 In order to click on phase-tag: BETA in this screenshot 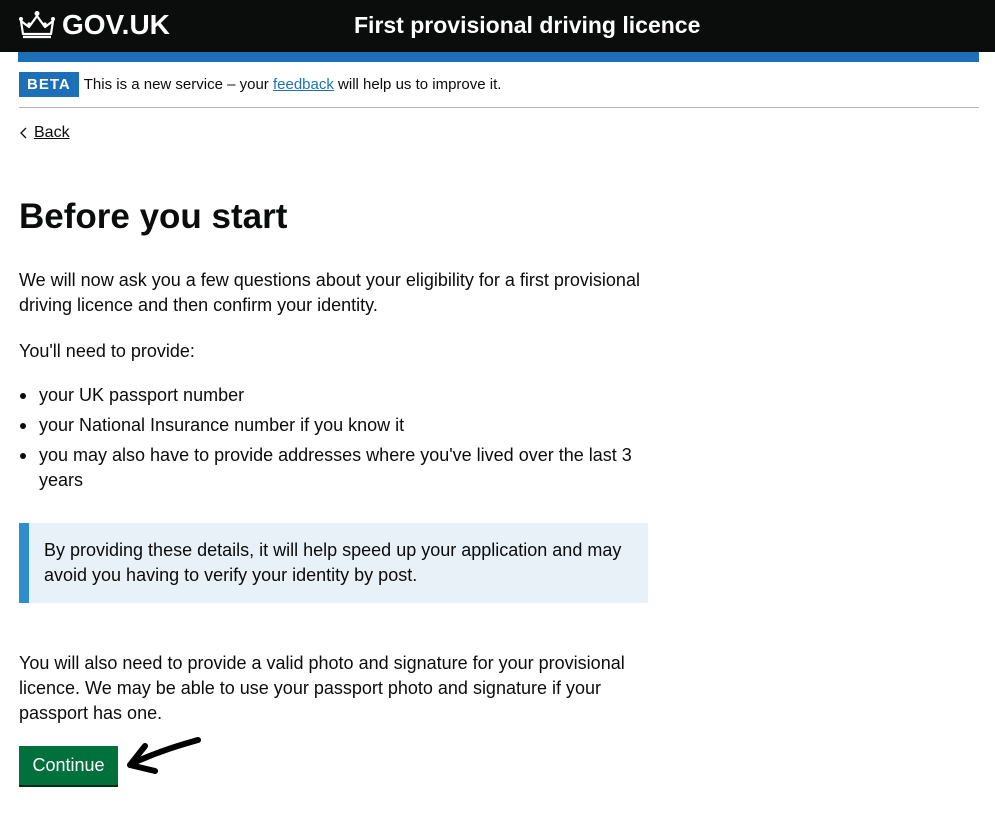, I will do `click(49, 84)`.